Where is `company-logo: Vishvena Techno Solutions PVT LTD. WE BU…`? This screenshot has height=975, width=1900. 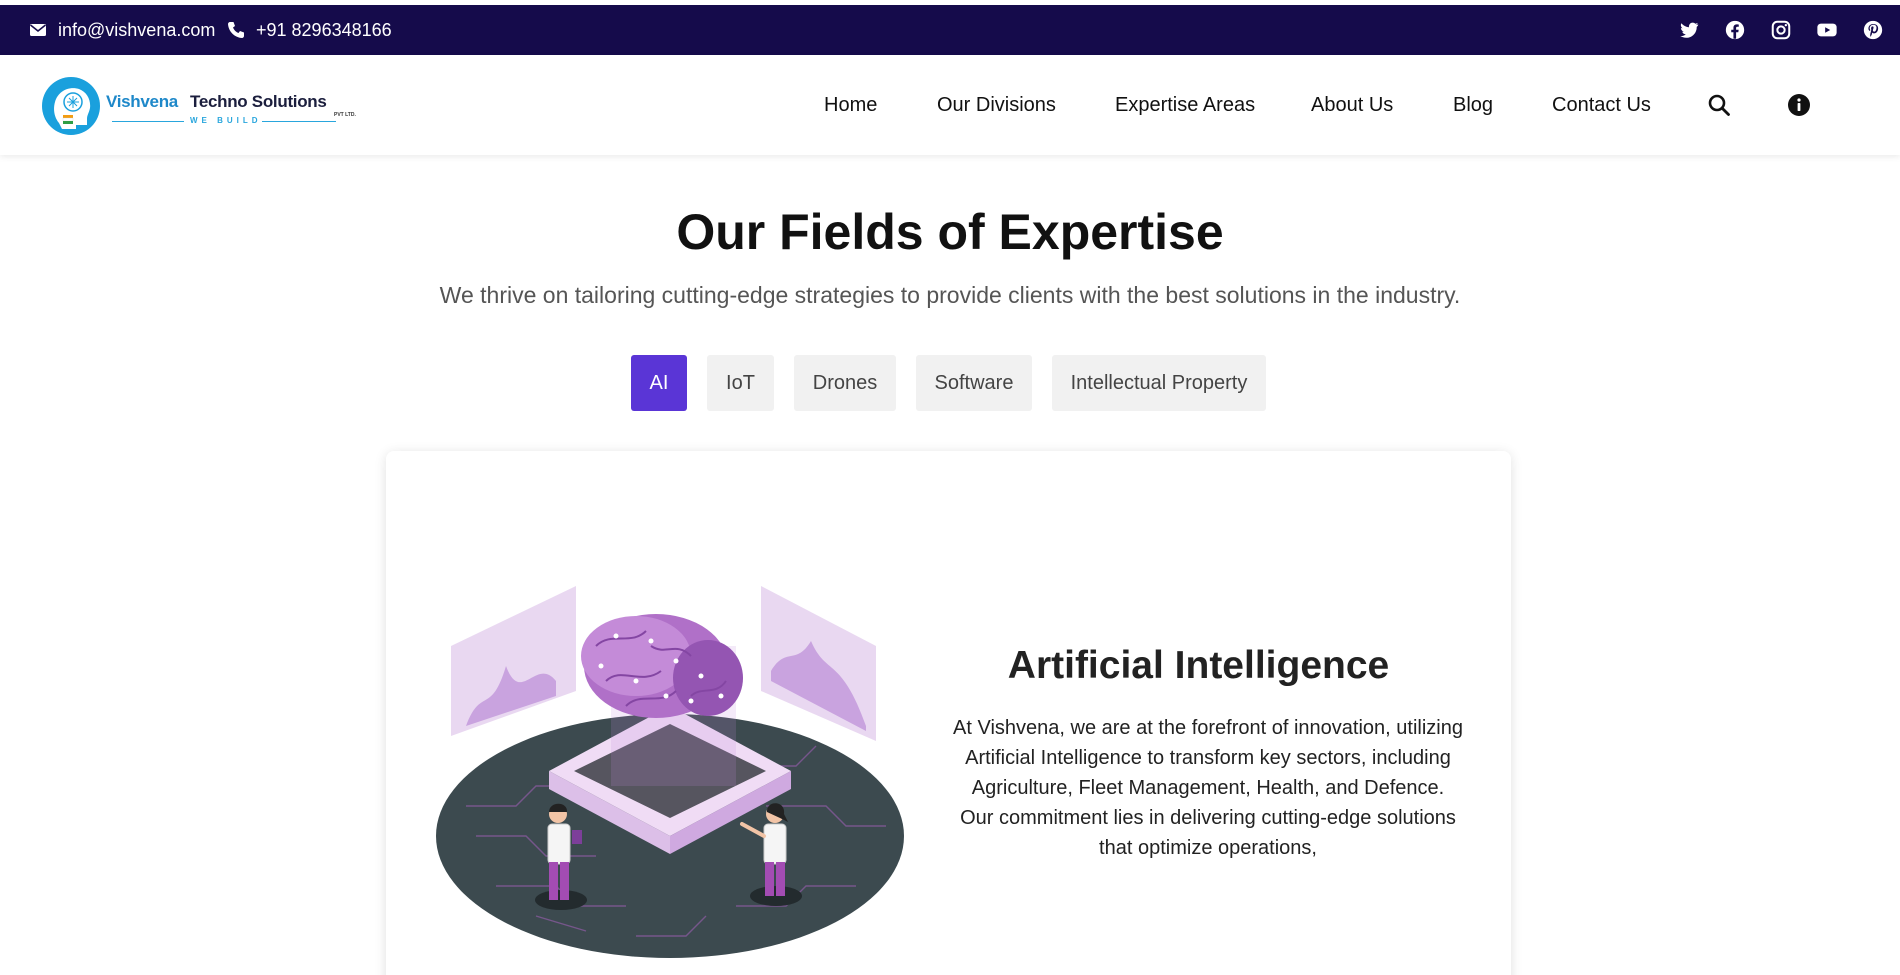
company-logo: Vishvena Techno Solutions PVT LTD. WE BU… is located at coordinates (200, 106).